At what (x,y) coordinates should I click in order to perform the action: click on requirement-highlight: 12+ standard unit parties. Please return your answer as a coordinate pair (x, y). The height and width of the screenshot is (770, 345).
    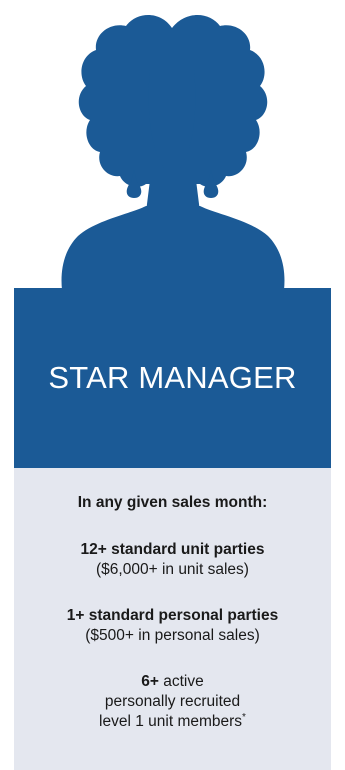
    Looking at the image, I should click on (172, 549).